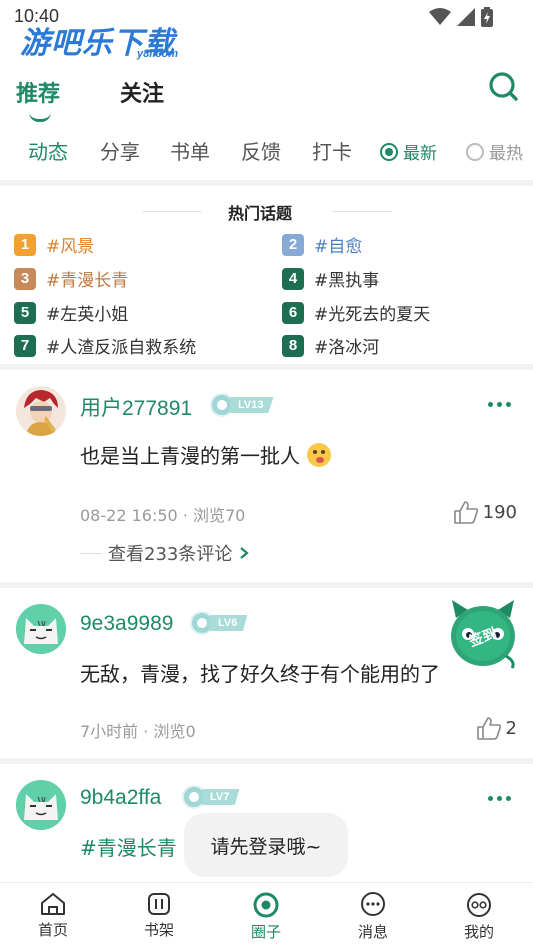 This screenshot has width=533, height=948. What do you see at coordinates (475, 151) in the screenshot?
I see `radio-hottest` at bounding box center [475, 151].